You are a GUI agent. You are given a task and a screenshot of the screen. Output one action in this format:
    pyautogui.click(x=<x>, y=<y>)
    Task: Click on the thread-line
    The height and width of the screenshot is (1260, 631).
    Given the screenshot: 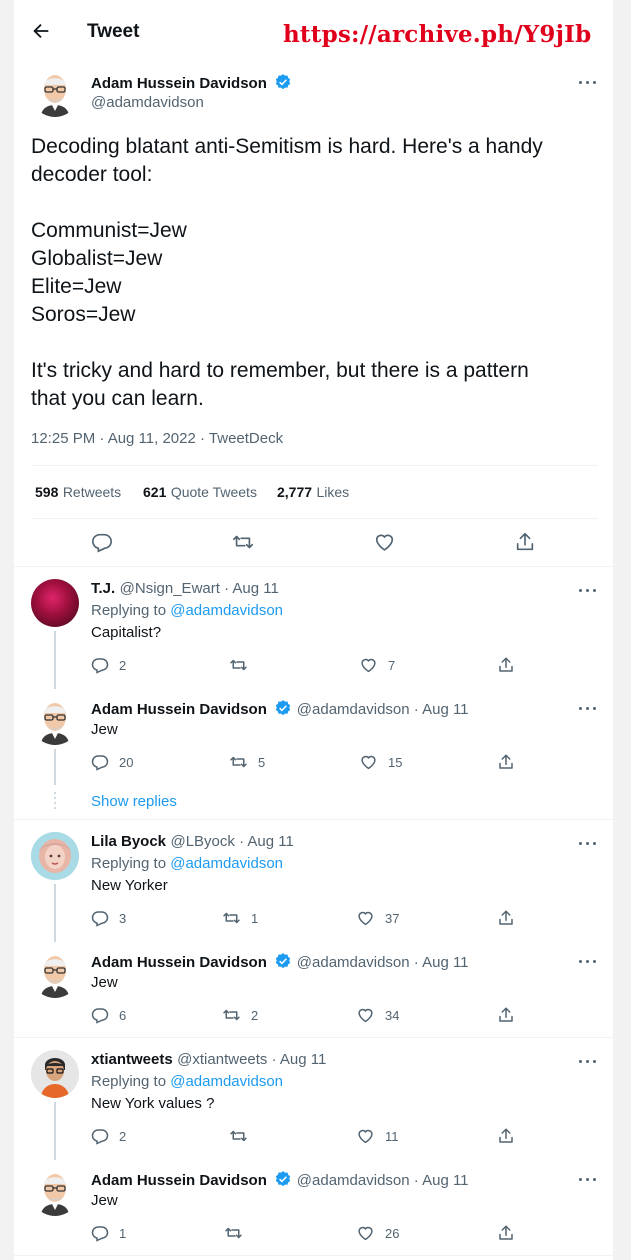 What is the action you would take?
    pyautogui.click(x=55, y=767)
    